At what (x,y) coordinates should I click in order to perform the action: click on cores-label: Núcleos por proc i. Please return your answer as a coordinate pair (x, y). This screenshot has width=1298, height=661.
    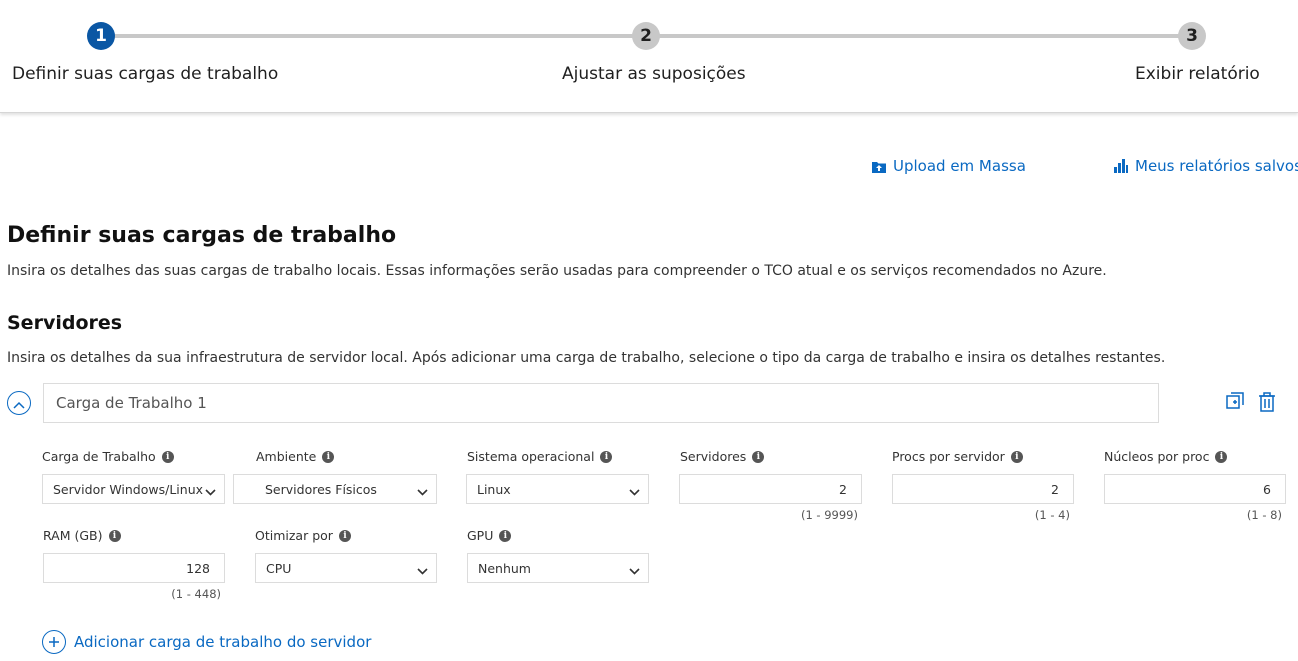
    Looking at the image, I should click on (1166, 456).